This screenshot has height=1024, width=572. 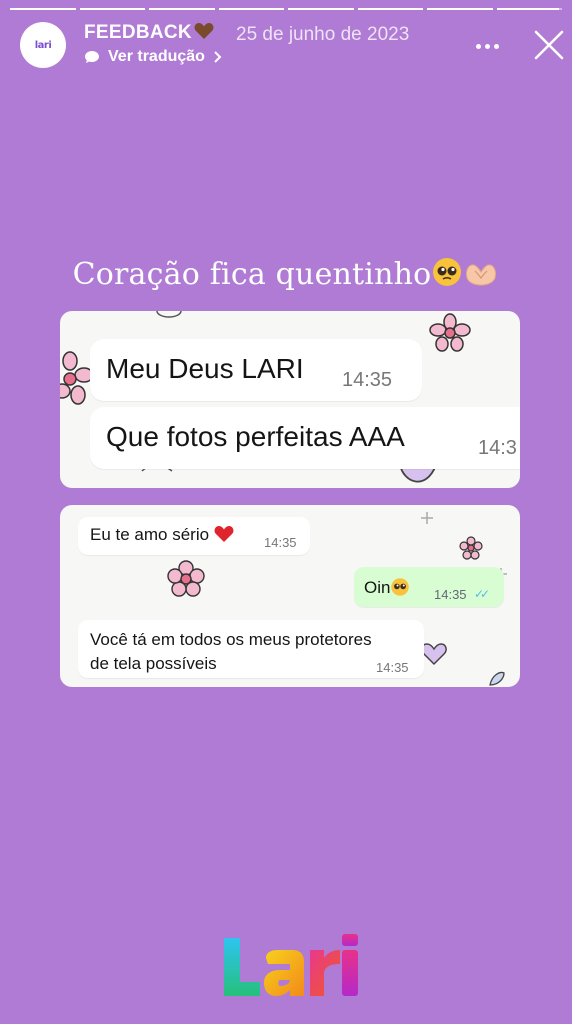 I want to click on more-options-button, so click(x=489, y=46).